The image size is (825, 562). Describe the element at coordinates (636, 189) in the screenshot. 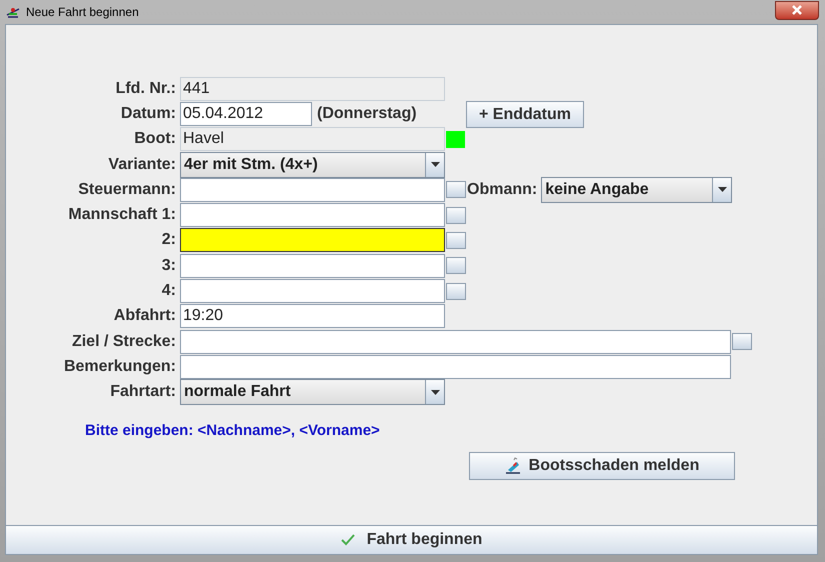

I see `dropdown: keine Angabe` at that location.